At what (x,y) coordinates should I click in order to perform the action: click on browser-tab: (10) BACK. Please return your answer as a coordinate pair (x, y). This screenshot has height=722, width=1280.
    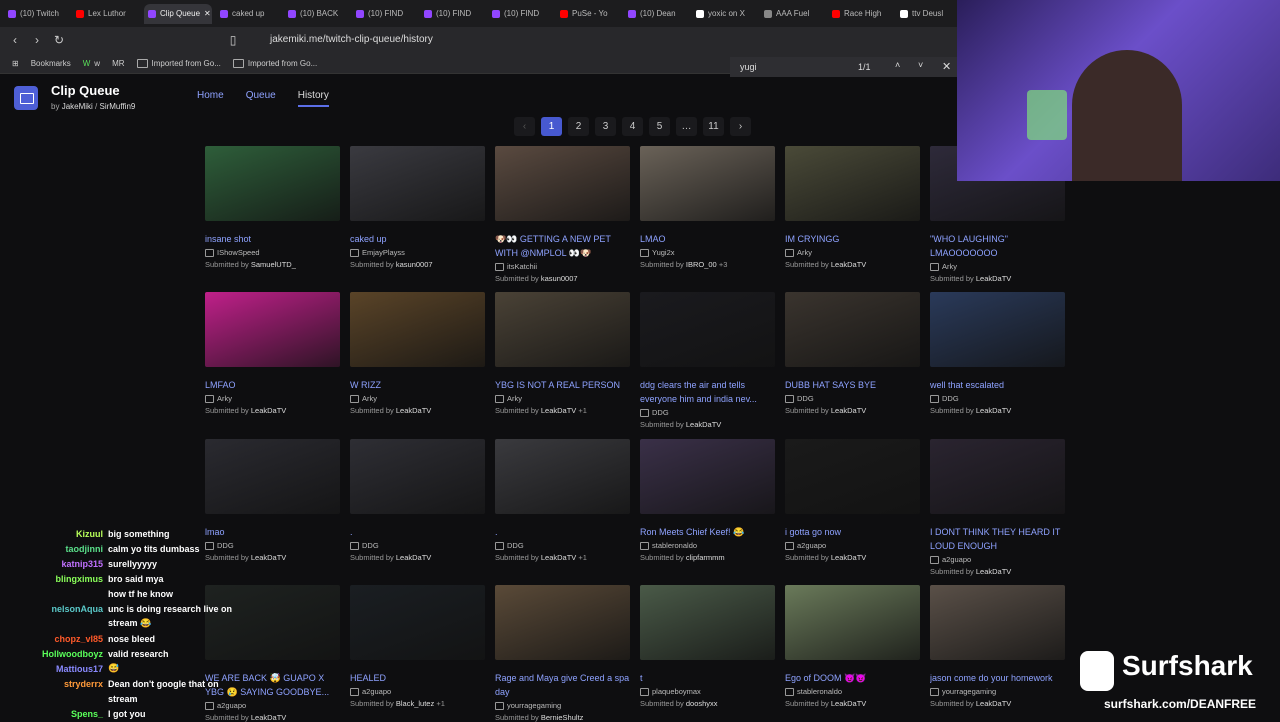
    Looking at the image, I should click on (318, 14).